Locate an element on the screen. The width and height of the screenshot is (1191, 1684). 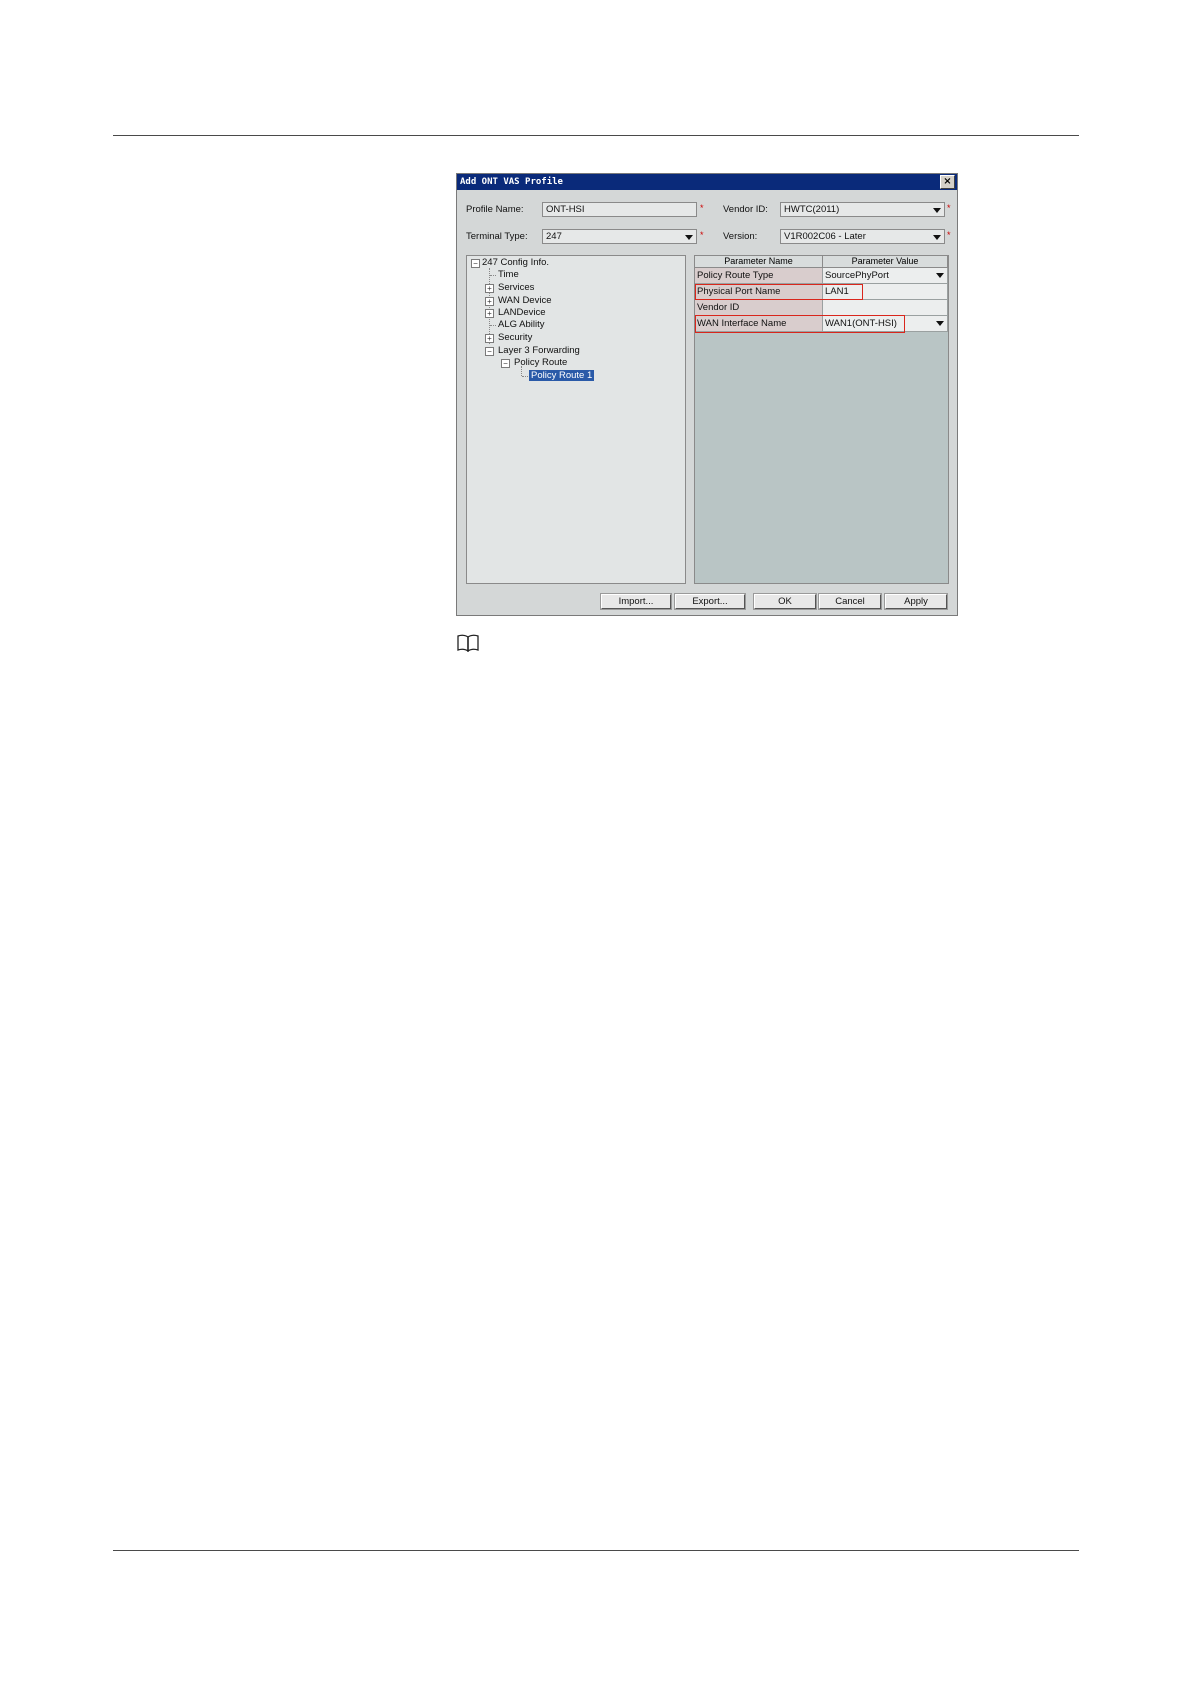
close-button: × is located at coordinates (947, 182).